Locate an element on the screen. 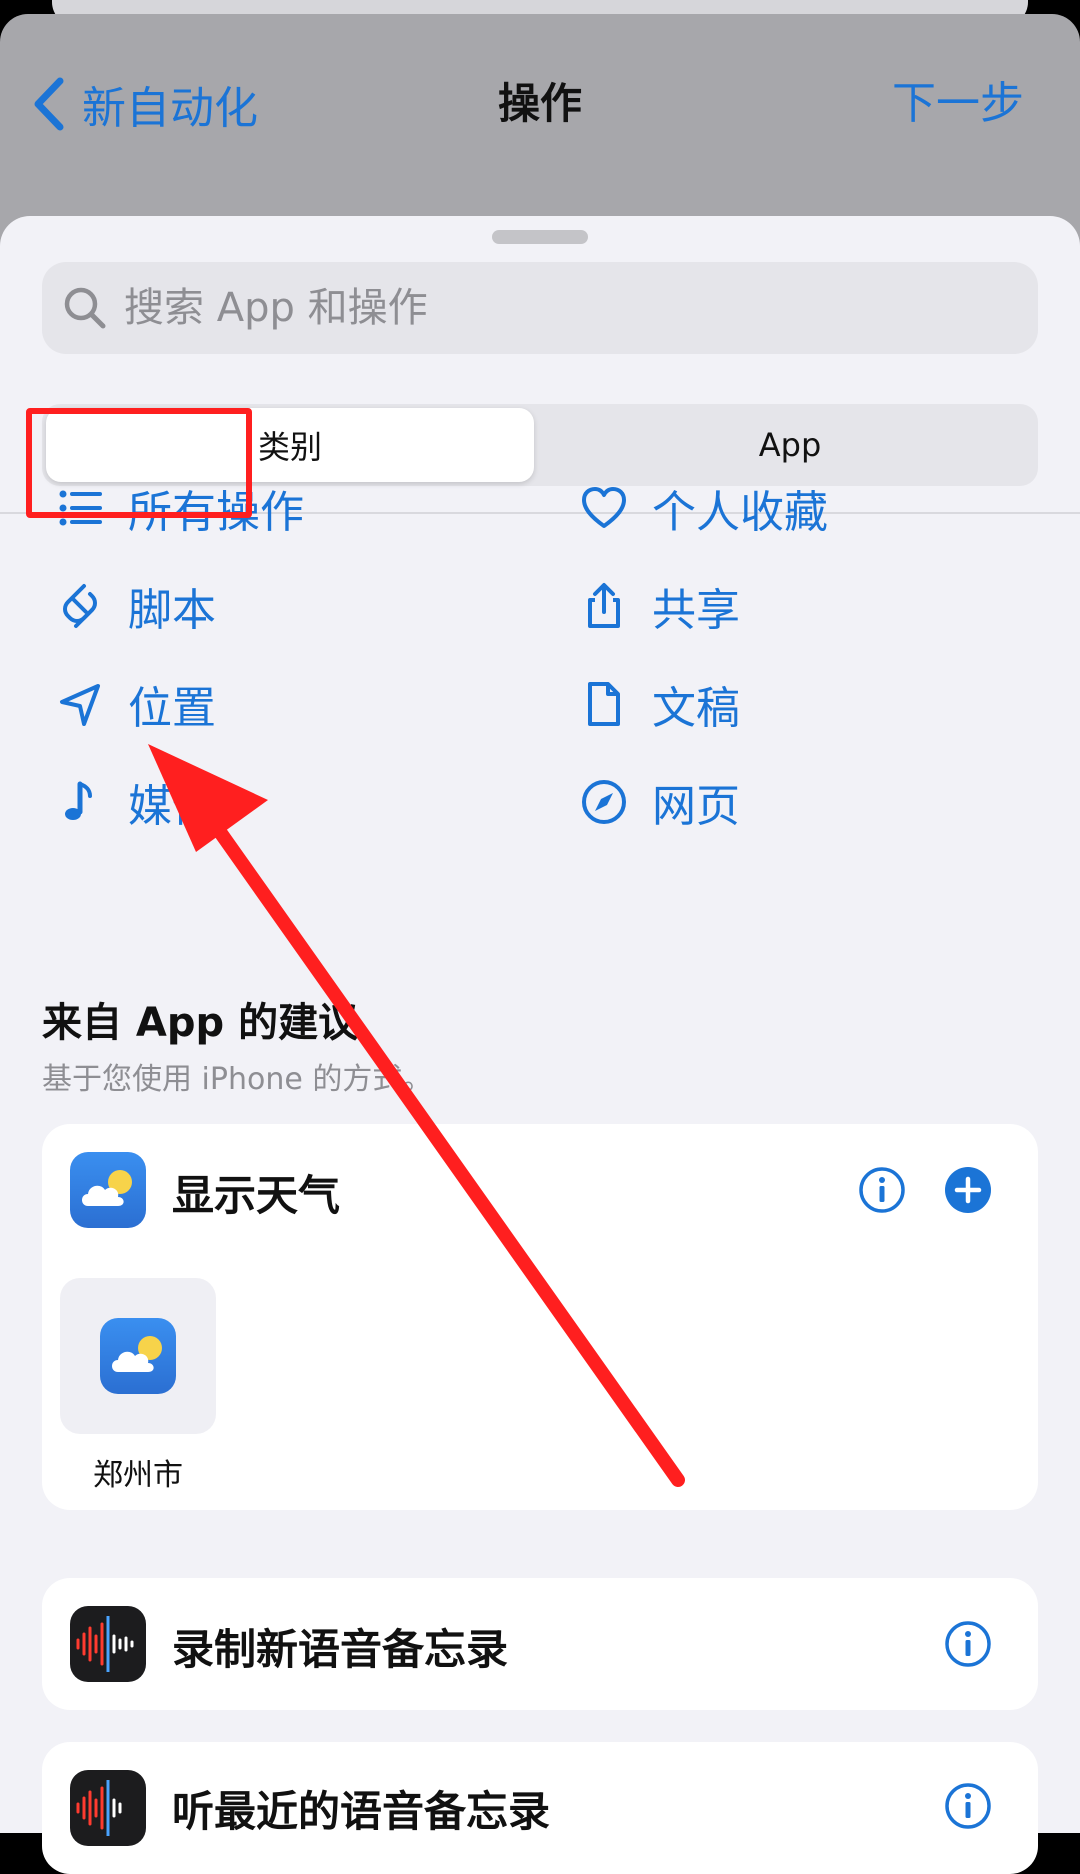  category-favorites: 个人收藏 is located at coordinates (702, 508).